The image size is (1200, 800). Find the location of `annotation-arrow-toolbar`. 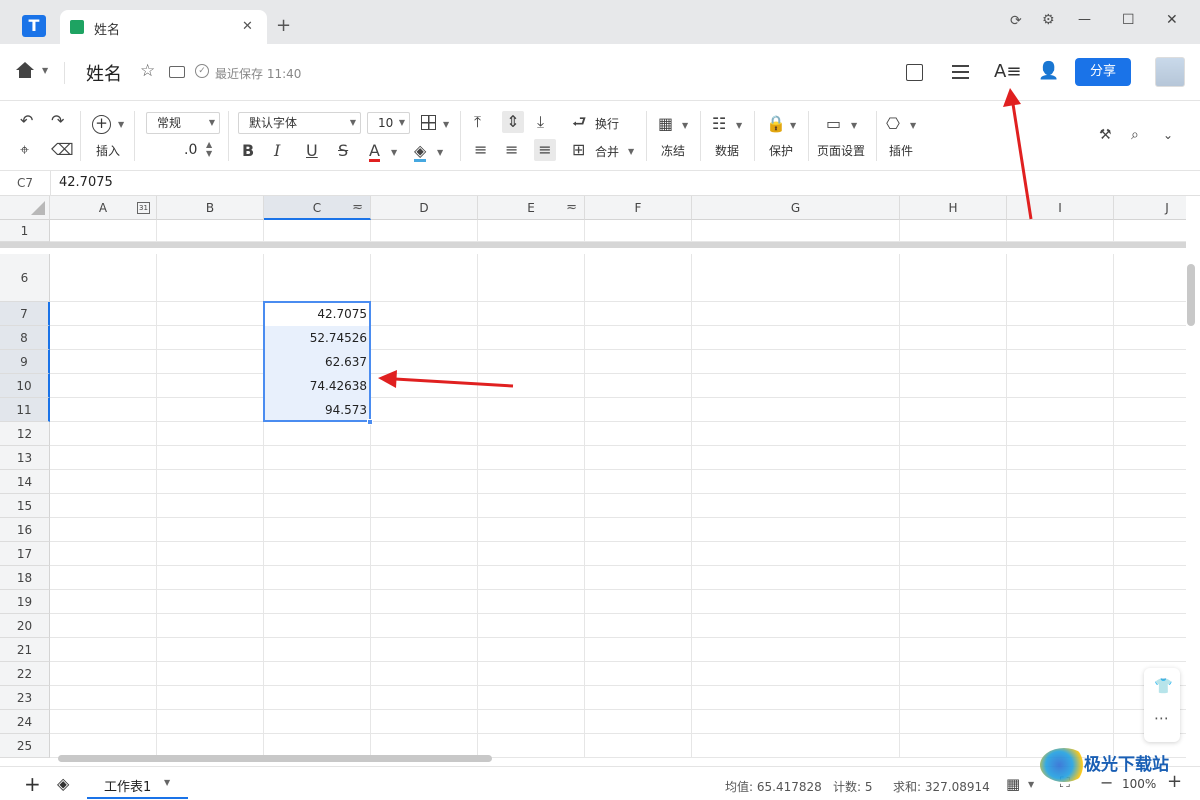

annotation-arrow-toolbar is located at coordinates (1022, 161).